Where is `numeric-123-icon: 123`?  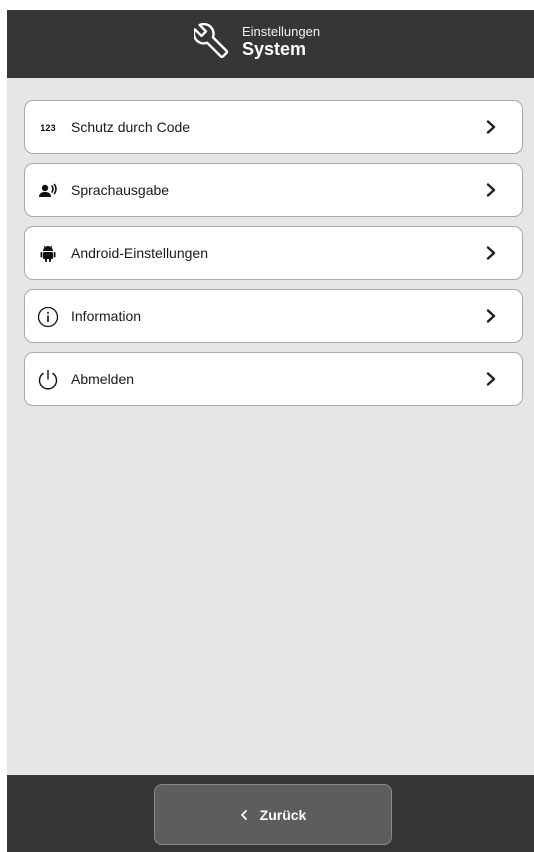 numeric-123-icon: 123 is located at coordinates (48, 128).